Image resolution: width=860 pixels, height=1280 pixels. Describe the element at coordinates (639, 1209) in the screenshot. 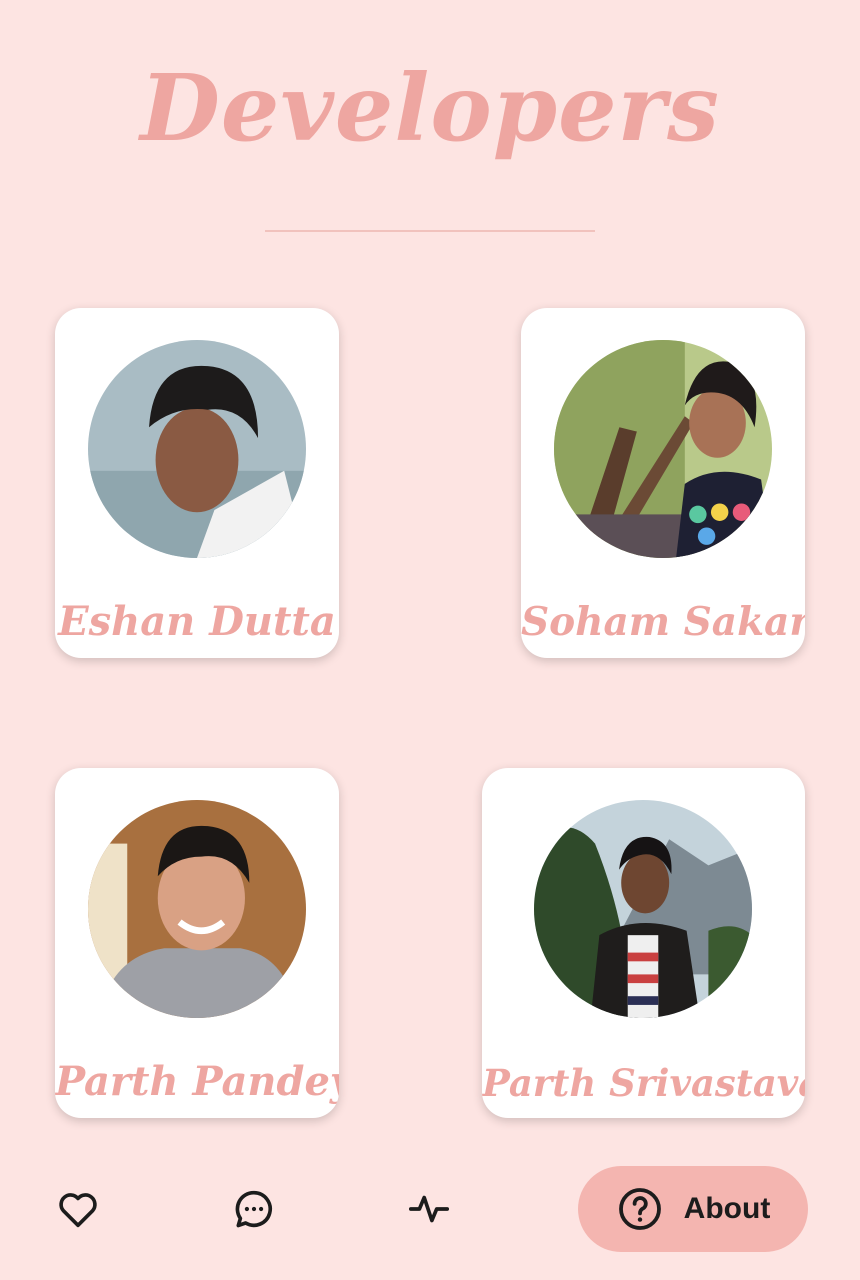

I see `help-circle-icon` at that location.